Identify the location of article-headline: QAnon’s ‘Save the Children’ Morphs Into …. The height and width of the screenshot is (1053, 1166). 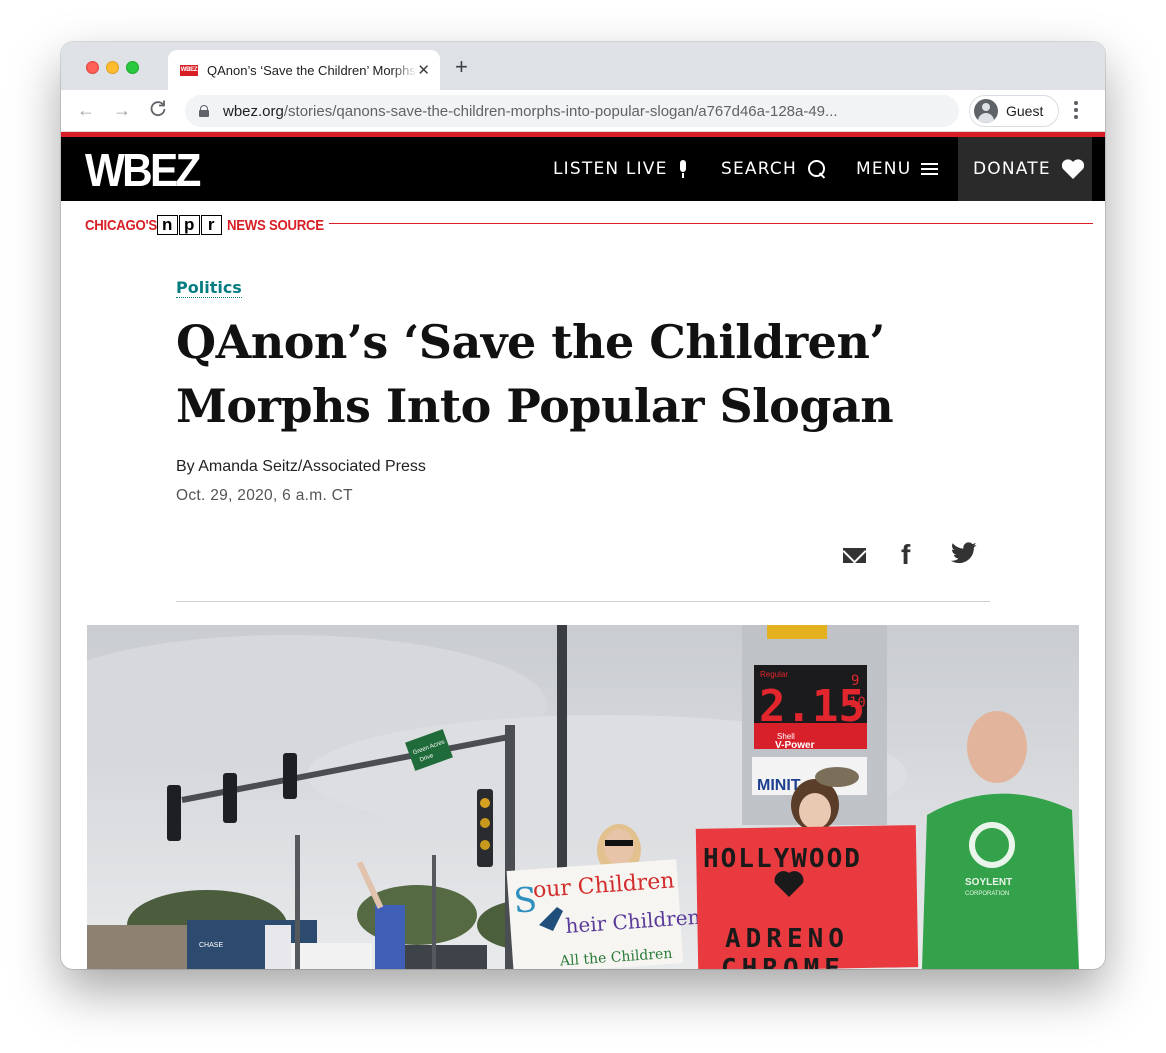
(535, 374).